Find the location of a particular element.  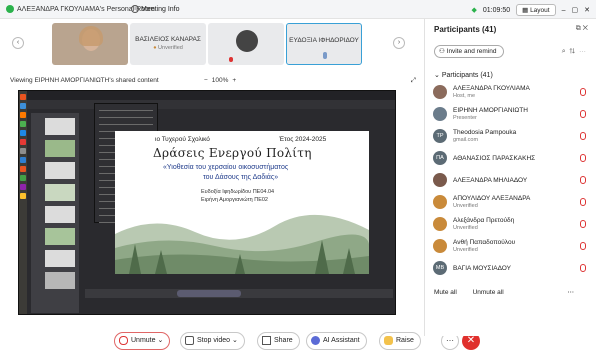

meeting-clock: 01:09:50 is located at coordinates (496, 10).